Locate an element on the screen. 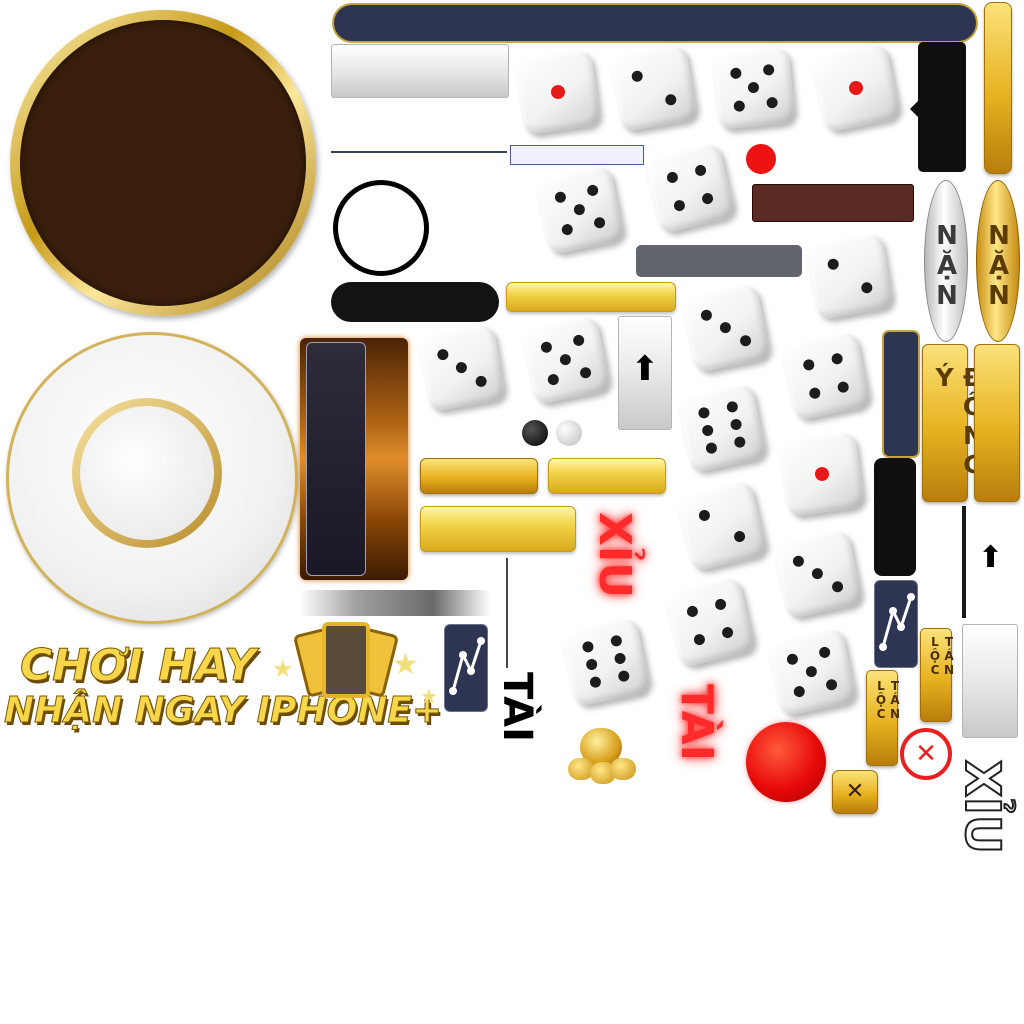  silver-block is located at coordinates (990, 681).